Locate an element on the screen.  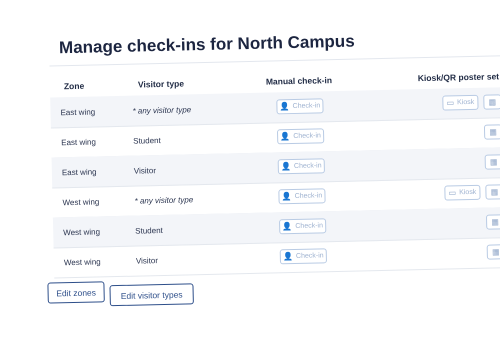
column-header-kiosk-qr: Kiosk/QR poster set is located at coordinates (458, 77).